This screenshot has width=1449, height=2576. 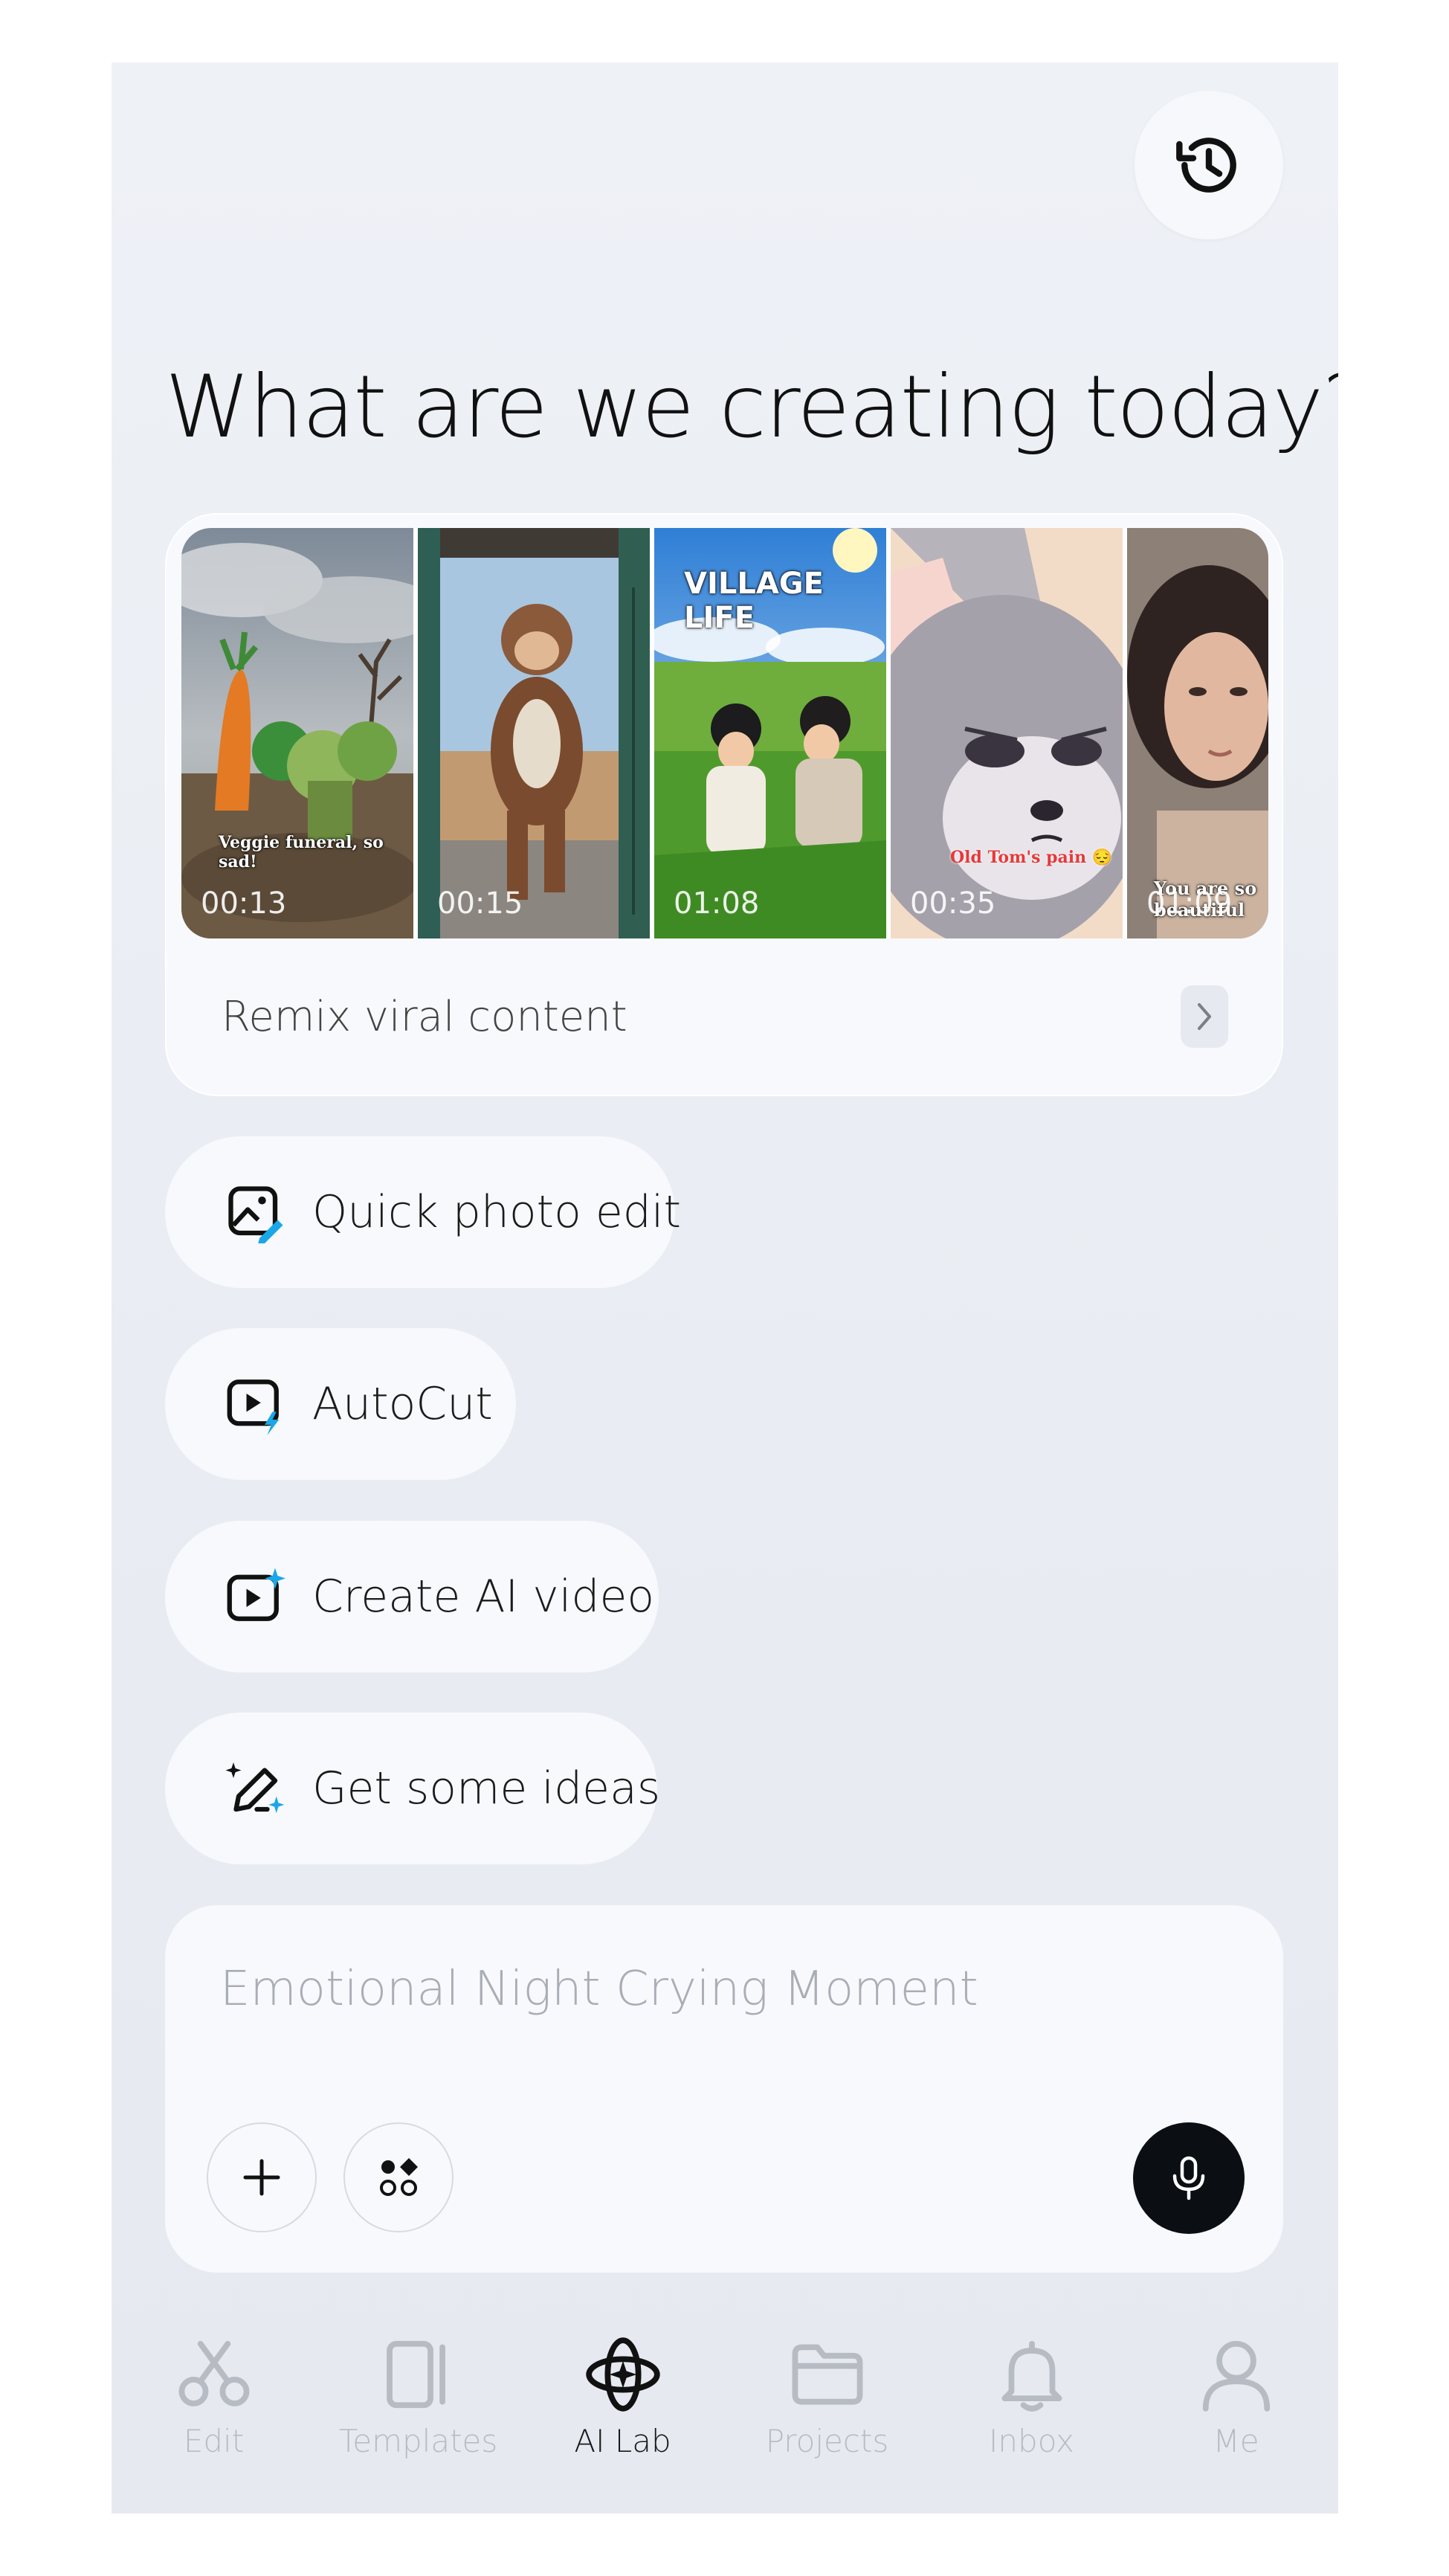 What do you see at coordinates (424, 1016) in the screenshot?
I see `remix-label: Remix viral content` at bounding box center [424, 1016].